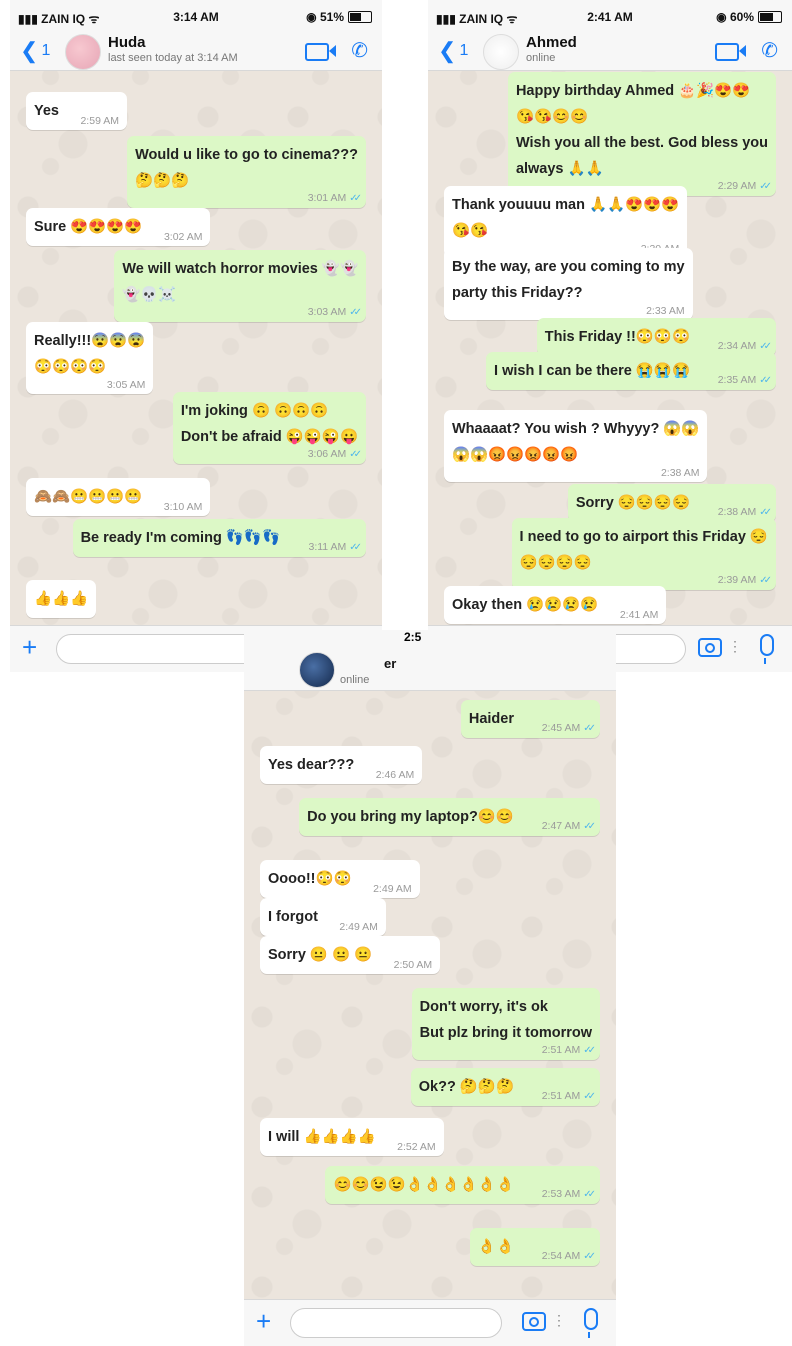 The image size is (792, 1346). I want to click on incoming-message: Sure 😍😍😍😍 3:02 AM, so click(118, 227).